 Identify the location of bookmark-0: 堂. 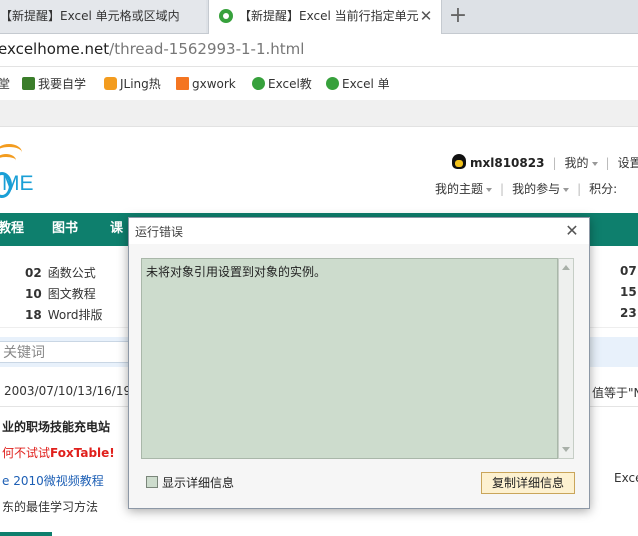
(5, 84).